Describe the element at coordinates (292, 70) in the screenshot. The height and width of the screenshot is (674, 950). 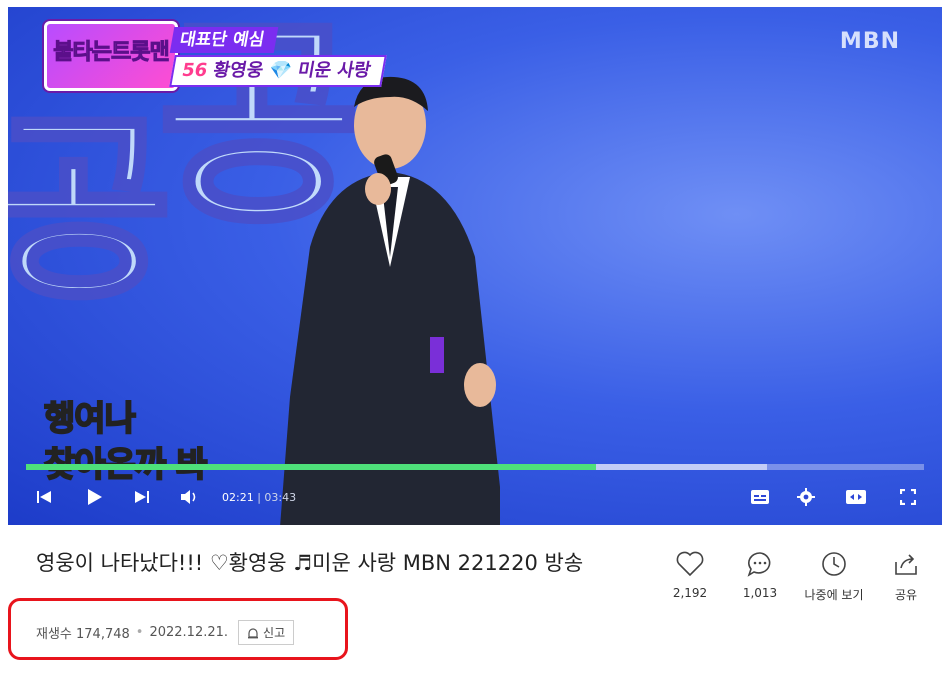
I see `caption-song: 황영웅 💎 미운 사랑` at that location.